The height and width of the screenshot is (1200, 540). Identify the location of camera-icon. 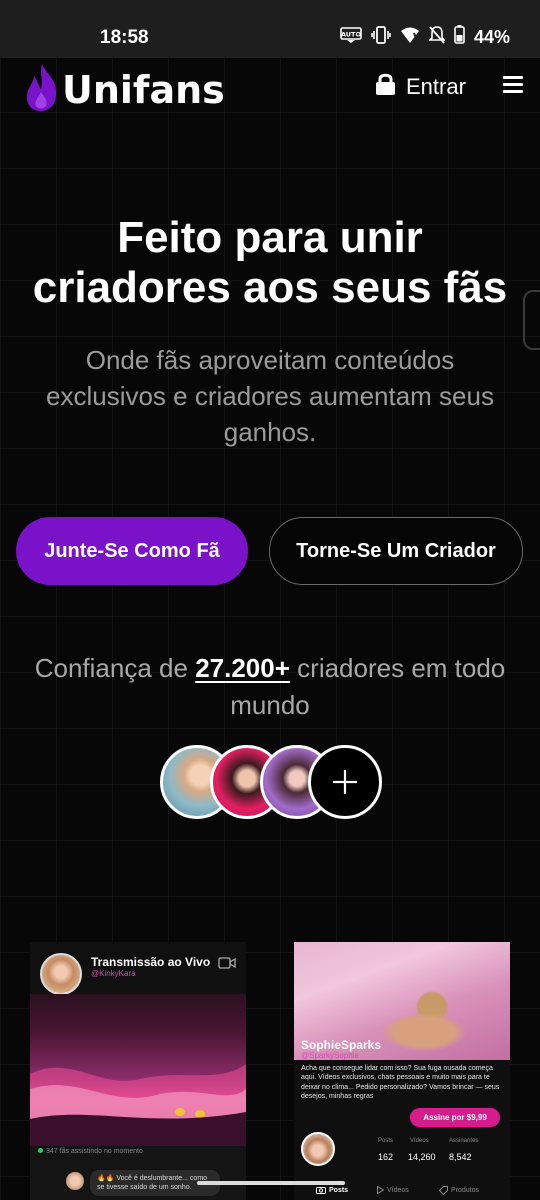
(321, 1190).